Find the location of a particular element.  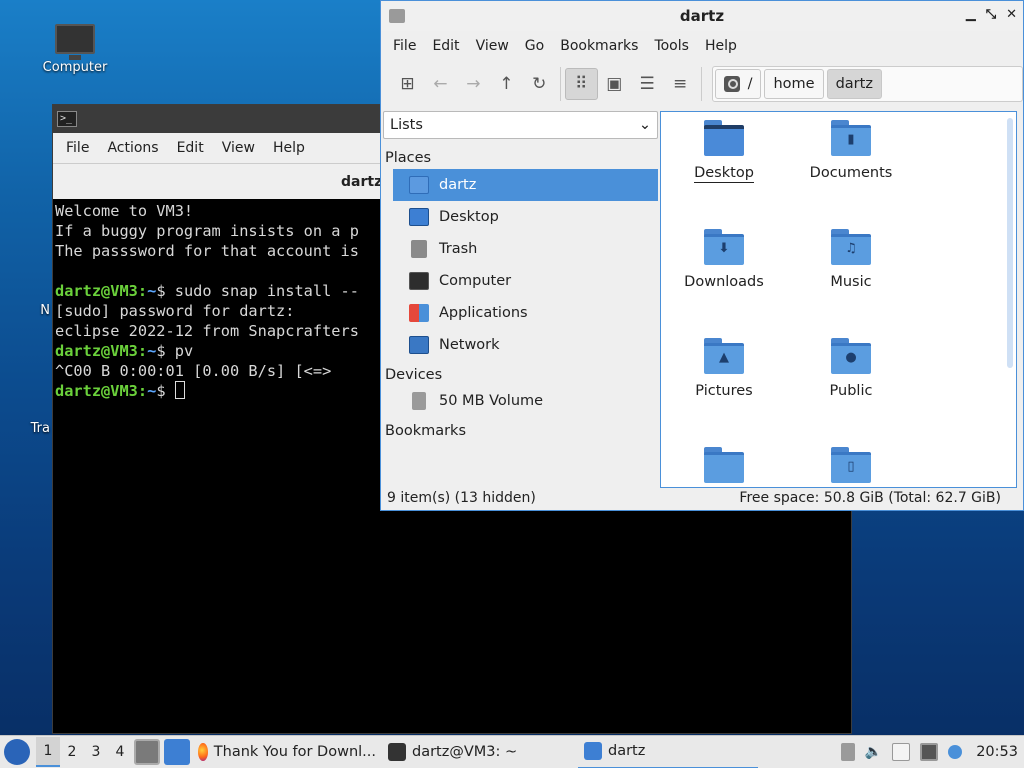

file-item: ⬇ Downloads is located at coordinates (724, 259).